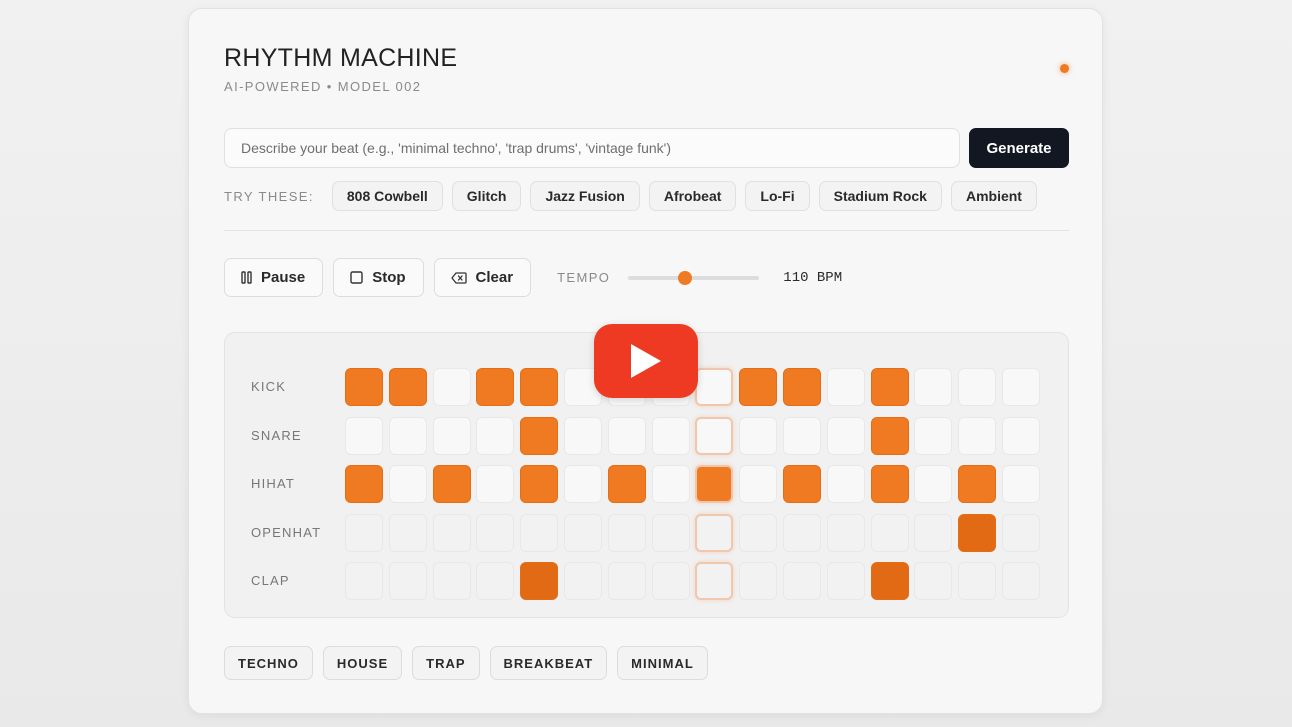 Image resolution: width=1292 pixels, height=727 pixels. I want to click on preset-button: HOUSE, so click(362, 663).